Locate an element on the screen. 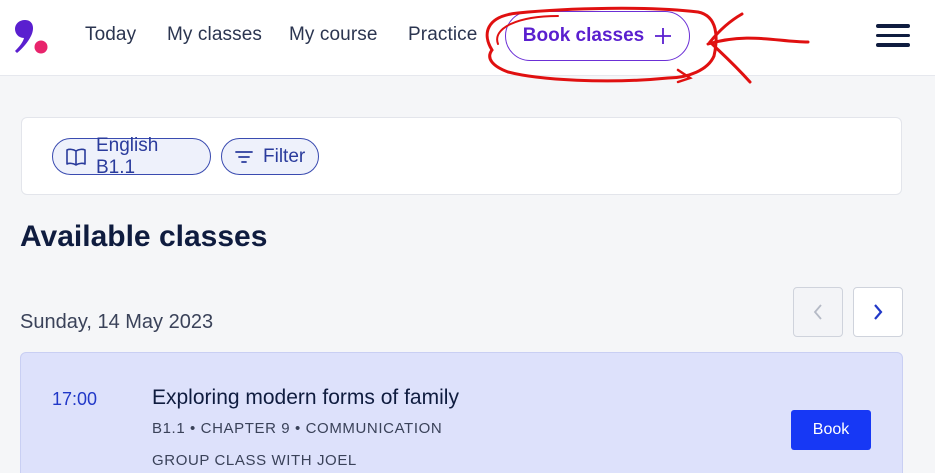  filter-icon is located at coordinates (244, 156).